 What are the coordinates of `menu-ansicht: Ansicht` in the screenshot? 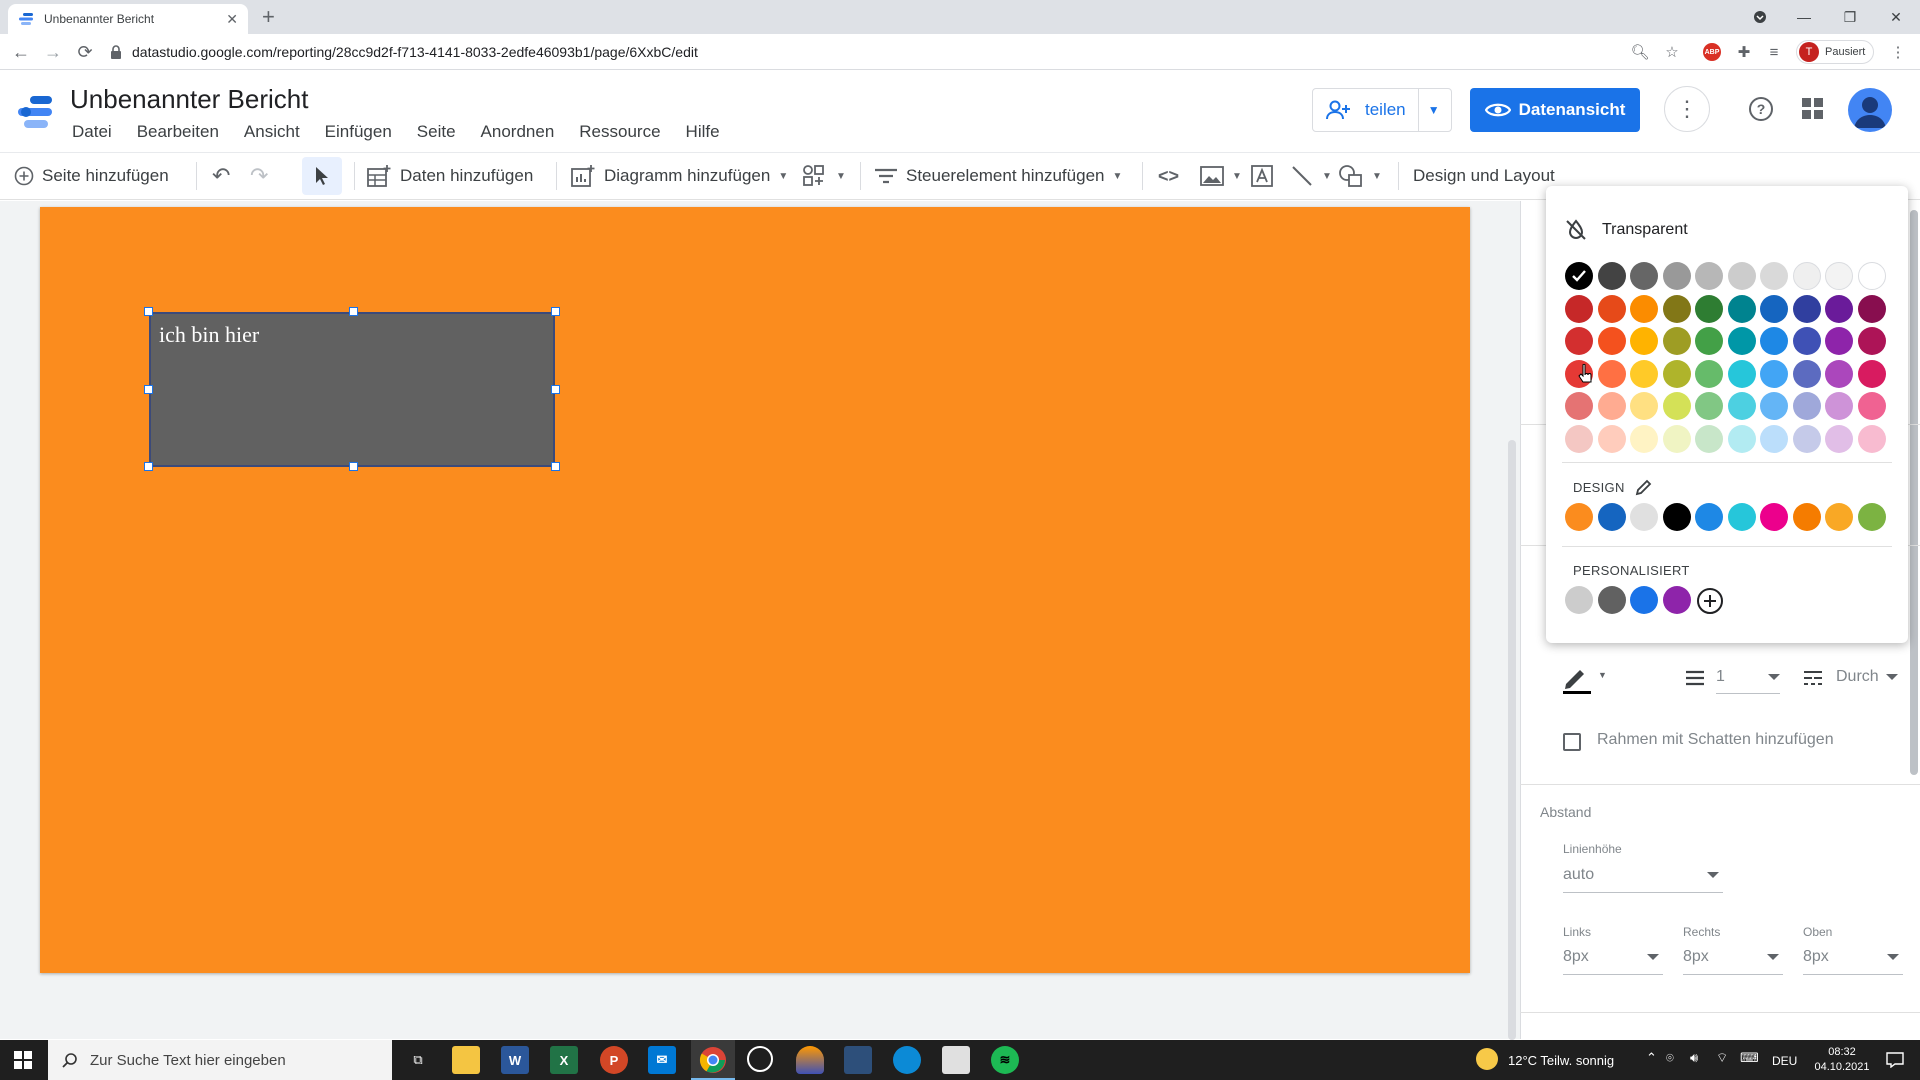 It's located at (272, 132).